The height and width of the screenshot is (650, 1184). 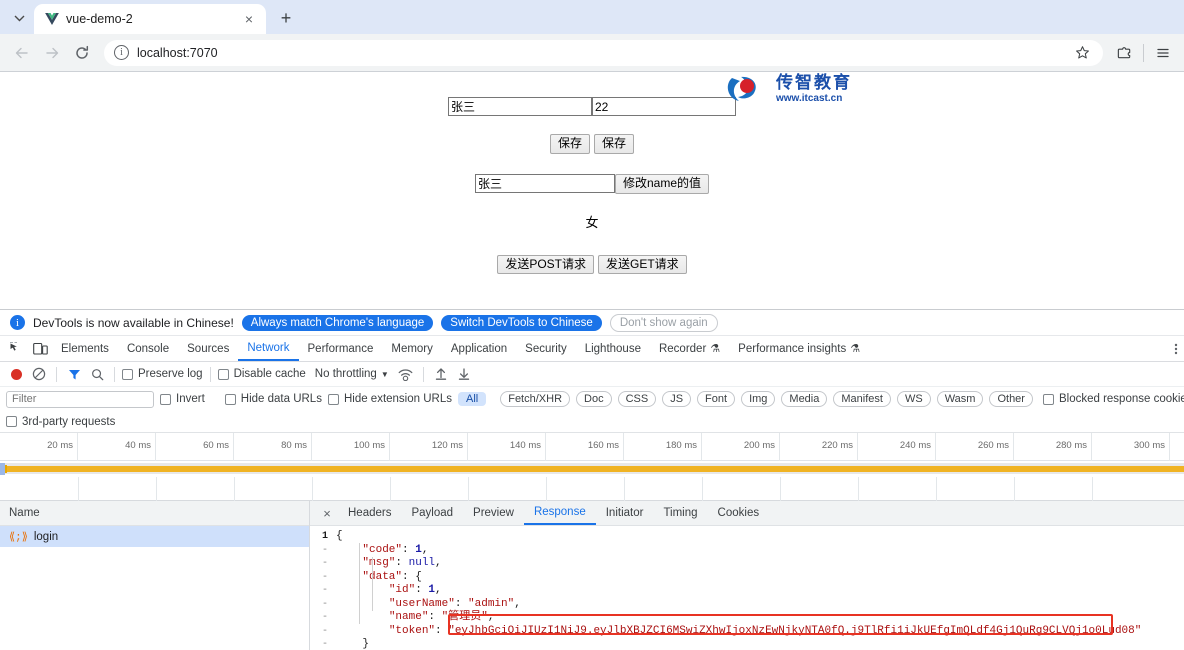 I want to click on tab-timing: Timing, so click(x=680, y=513).